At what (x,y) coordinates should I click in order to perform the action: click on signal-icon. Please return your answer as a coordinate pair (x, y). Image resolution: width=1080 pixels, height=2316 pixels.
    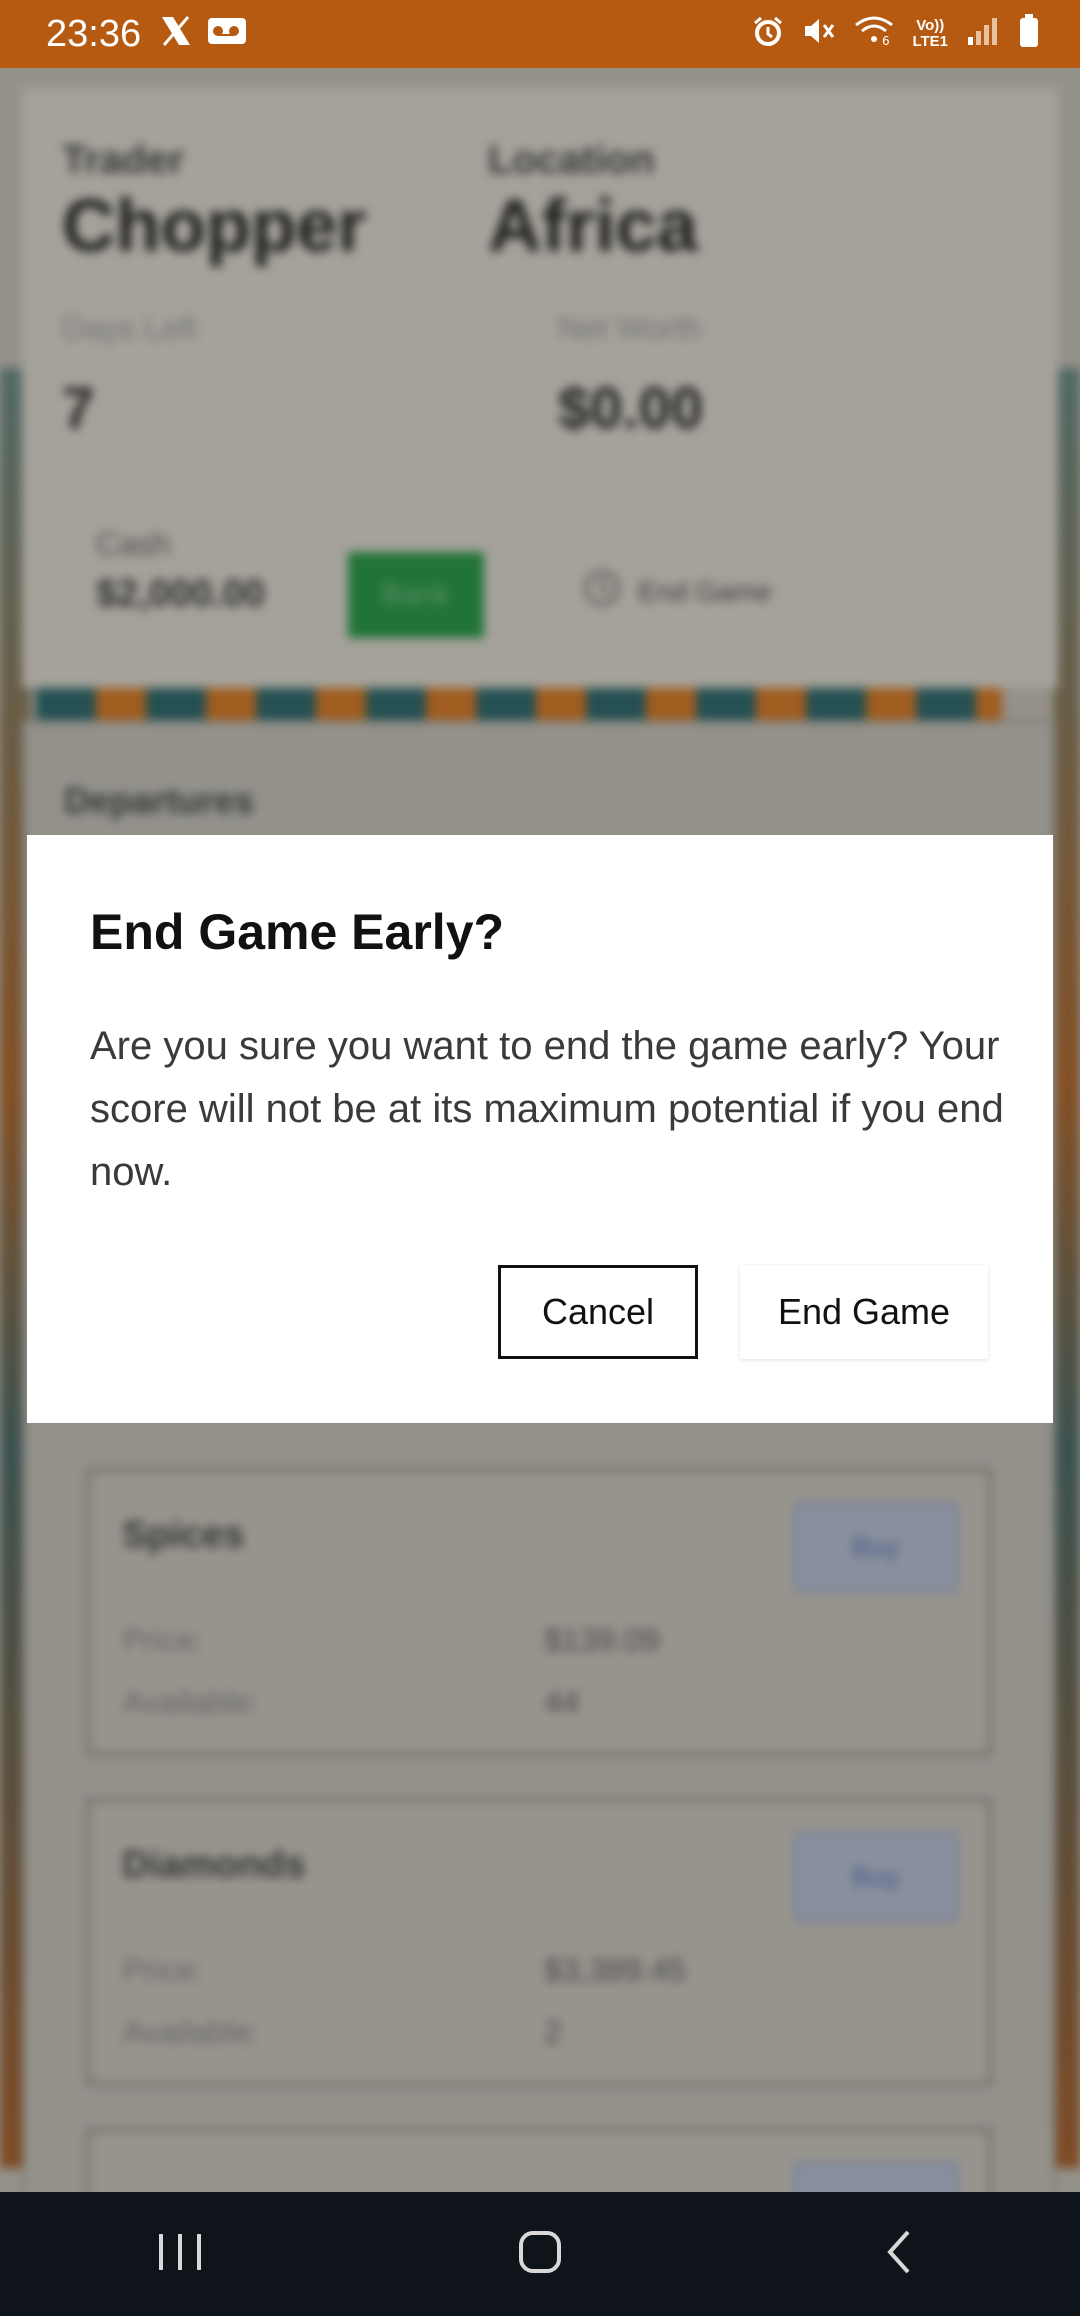
    Looking at the image, I should click on (983, 34).